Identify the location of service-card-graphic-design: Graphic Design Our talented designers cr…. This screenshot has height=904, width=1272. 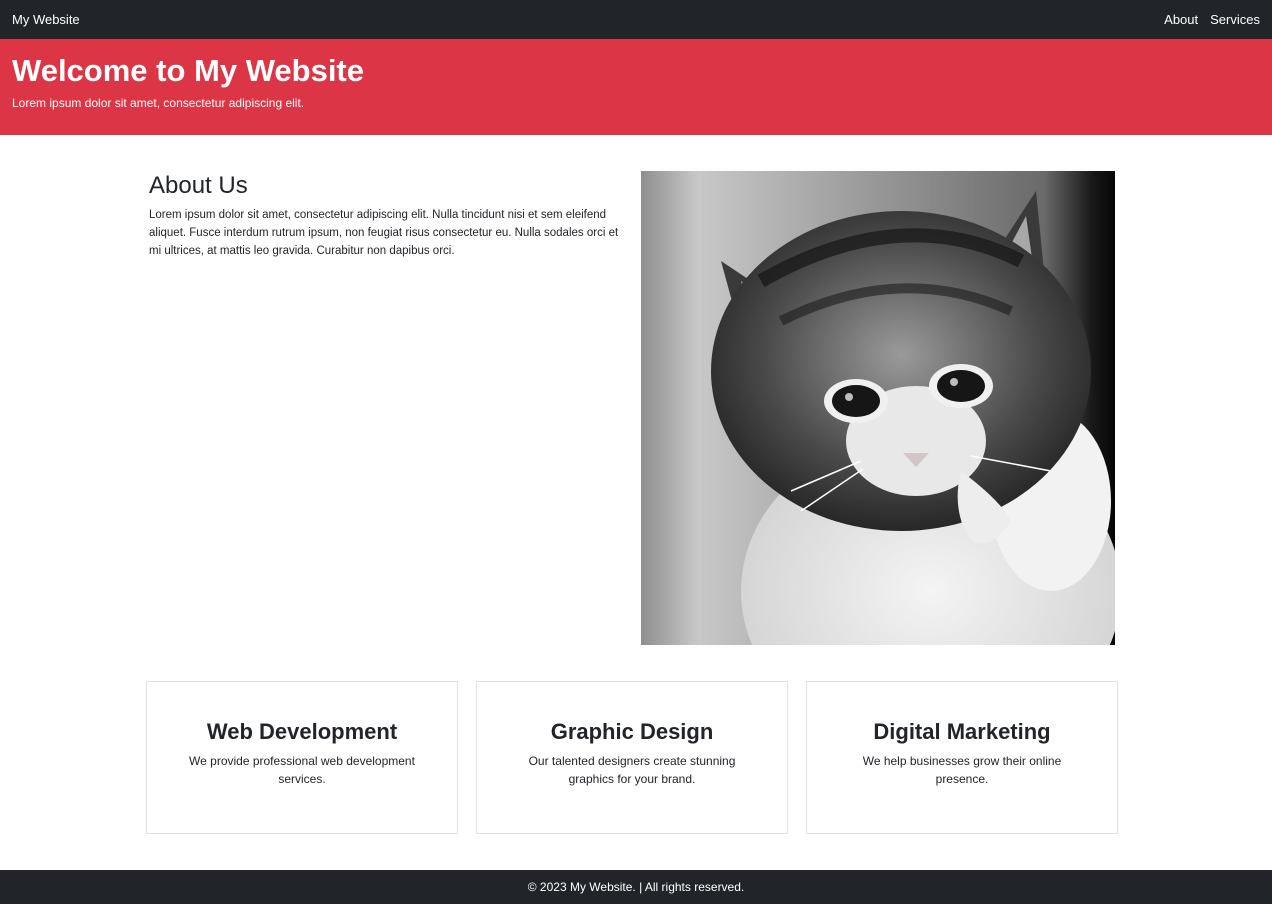
(632, 757).